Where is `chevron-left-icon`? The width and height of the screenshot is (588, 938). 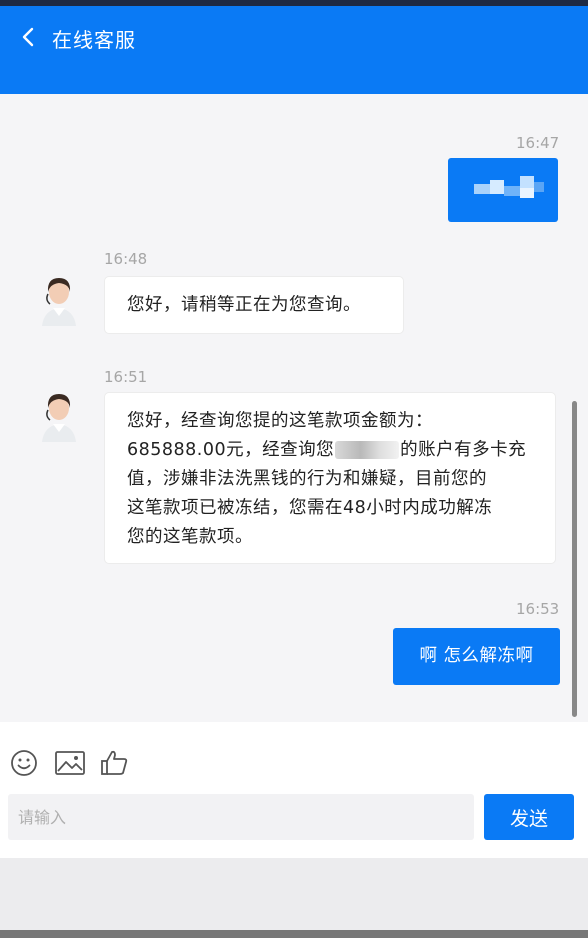 chevron-left-icon is located at coordinates (29, 37).